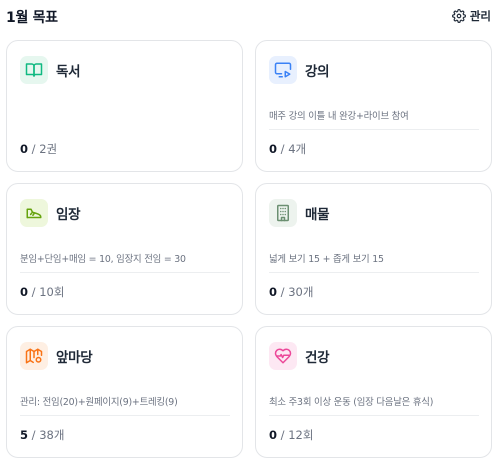  Describe the element at coordinates (52, 292) in the screenshot. I see `progress-target: 10회` at that location.